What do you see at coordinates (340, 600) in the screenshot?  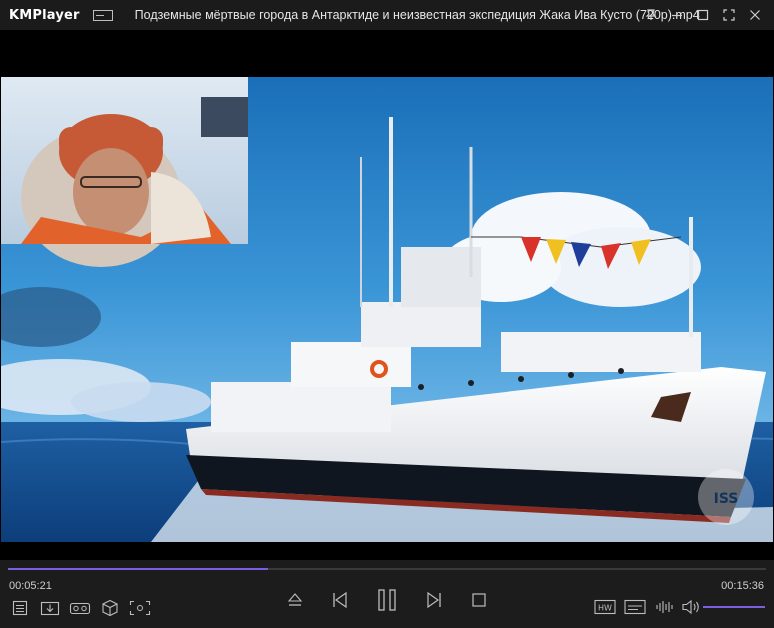 I see `previous-icon` at bounding box center [340, 600].